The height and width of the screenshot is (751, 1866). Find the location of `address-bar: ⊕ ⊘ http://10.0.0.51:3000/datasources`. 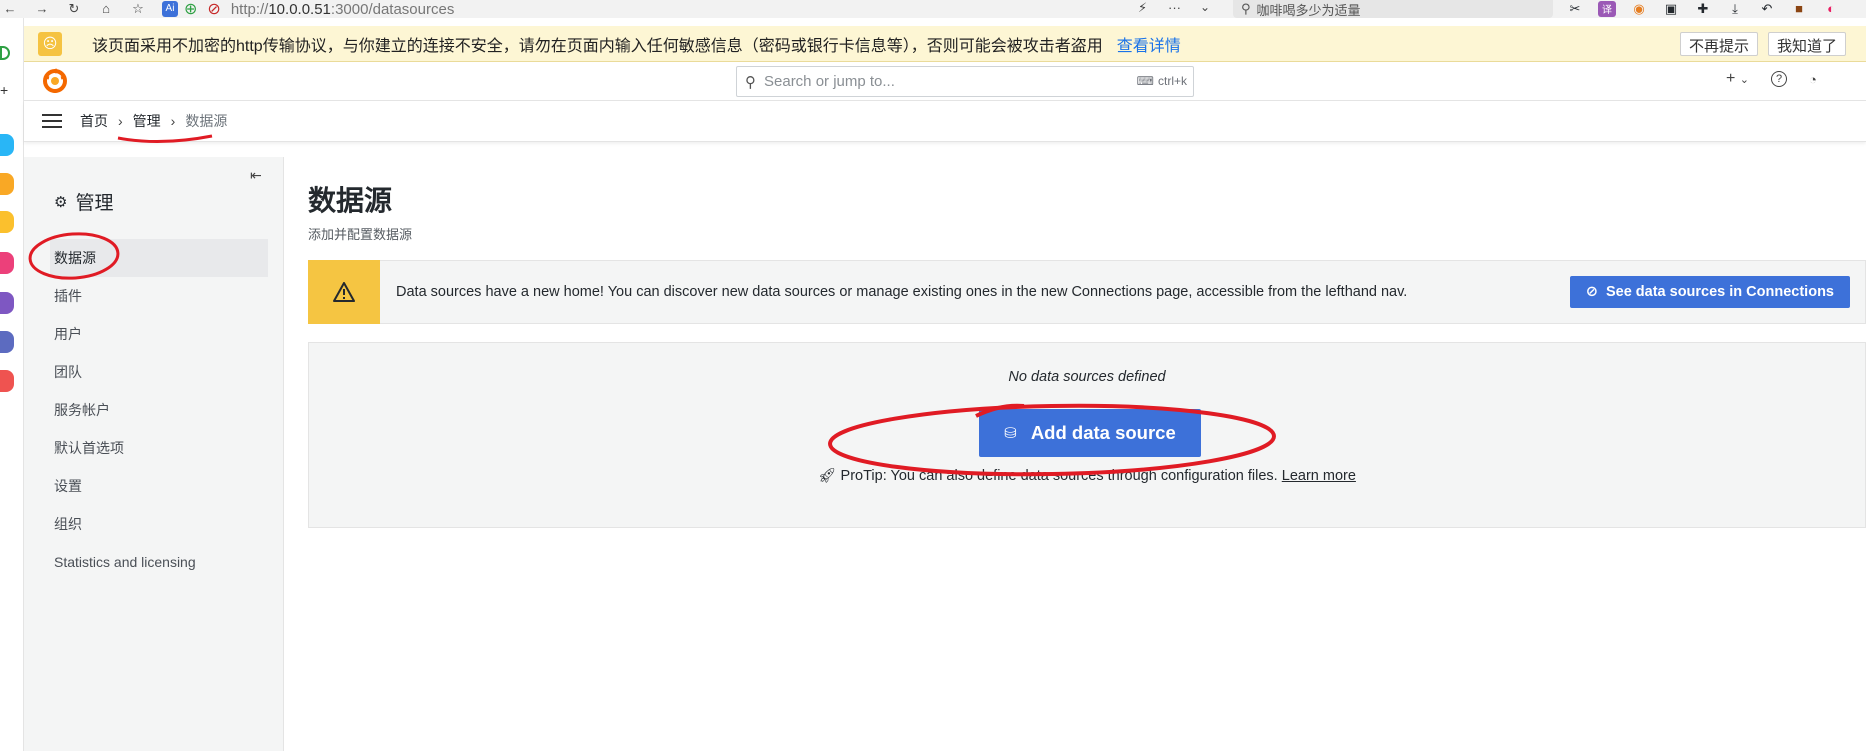

address-bar: ⊕ ⊘ http://10.0.0.51:3000/datasources is located at coordinates (724, 9).